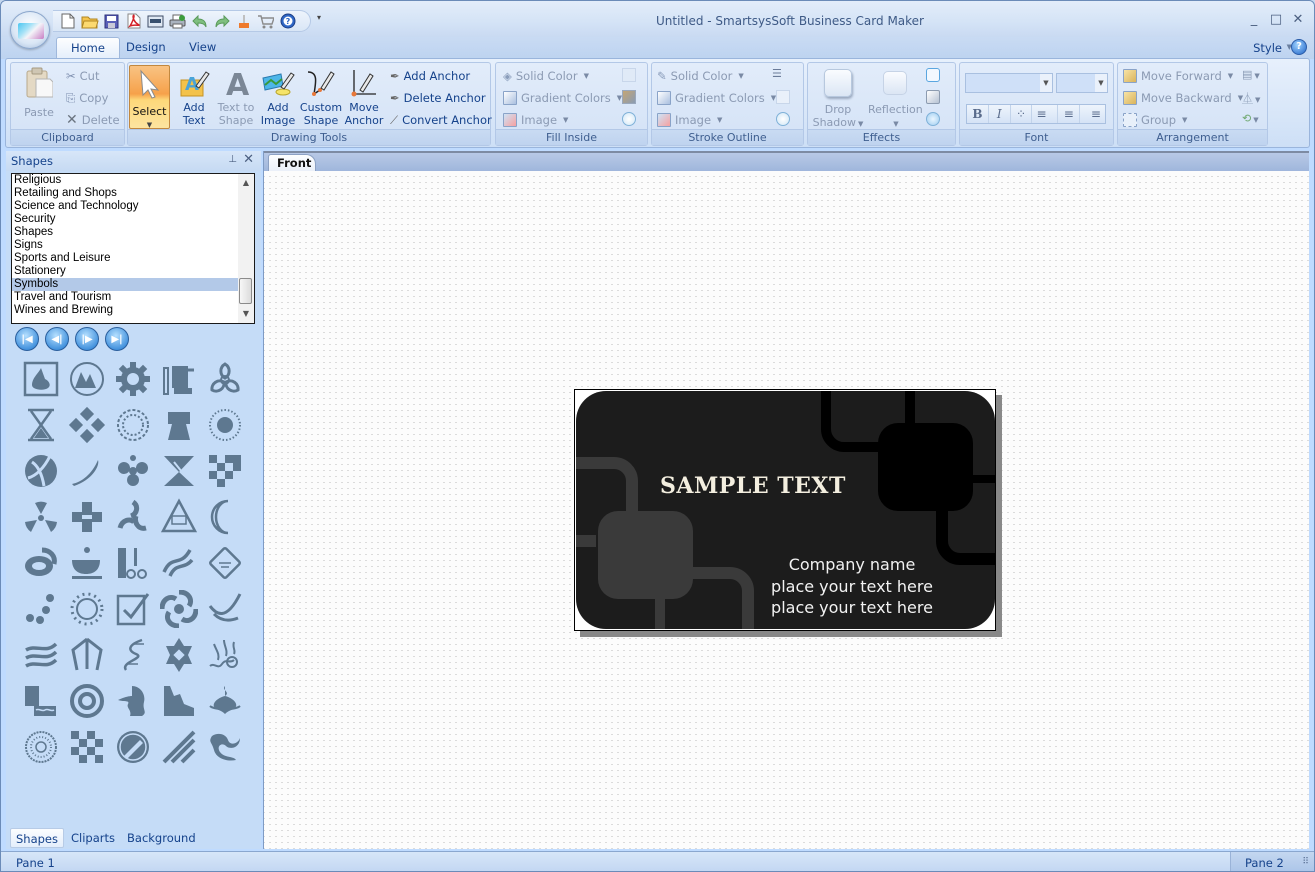 This screenshot has width=1315, height=872. Describe the element at coordinates (202, 48) in the screenshot. I see `tab-view: View` at that location.